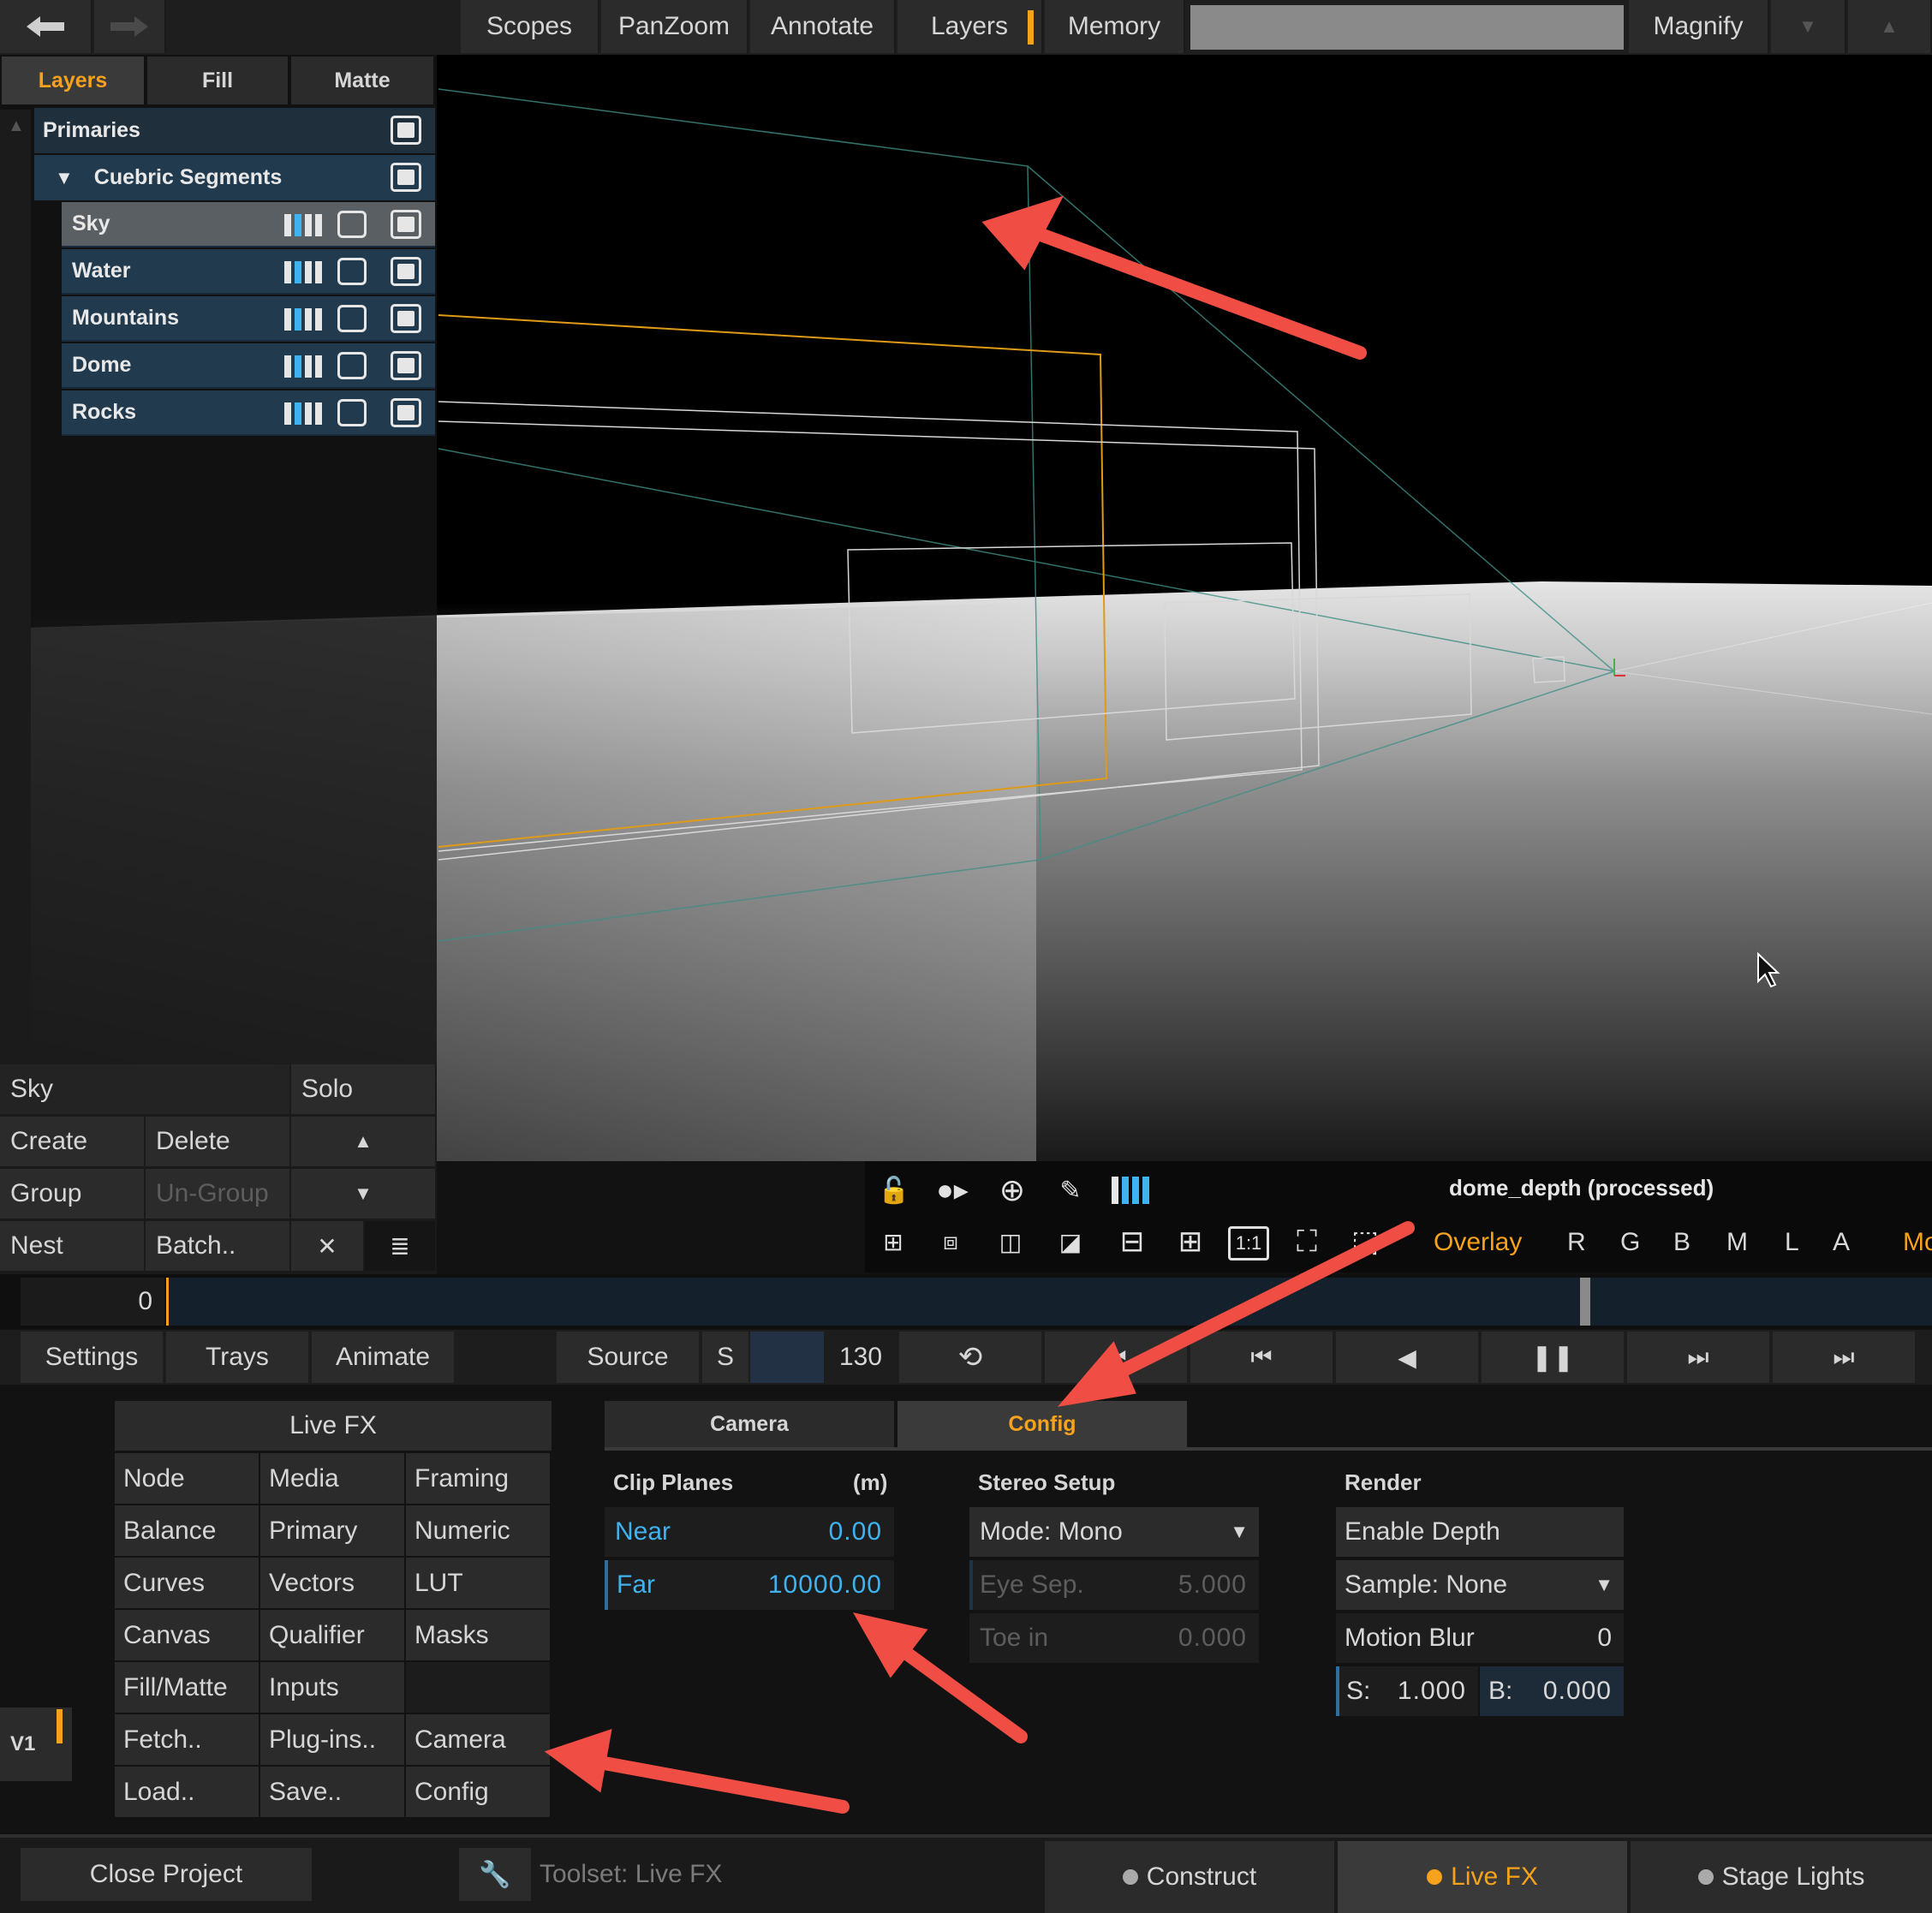 The height and width of the screenshot is (1913, 1932). What do you see at coordinates (1782, 1877) in the screenshot?
I see `mode-stage-lights: Stage Lights` at bounding box center [1782, 1877].